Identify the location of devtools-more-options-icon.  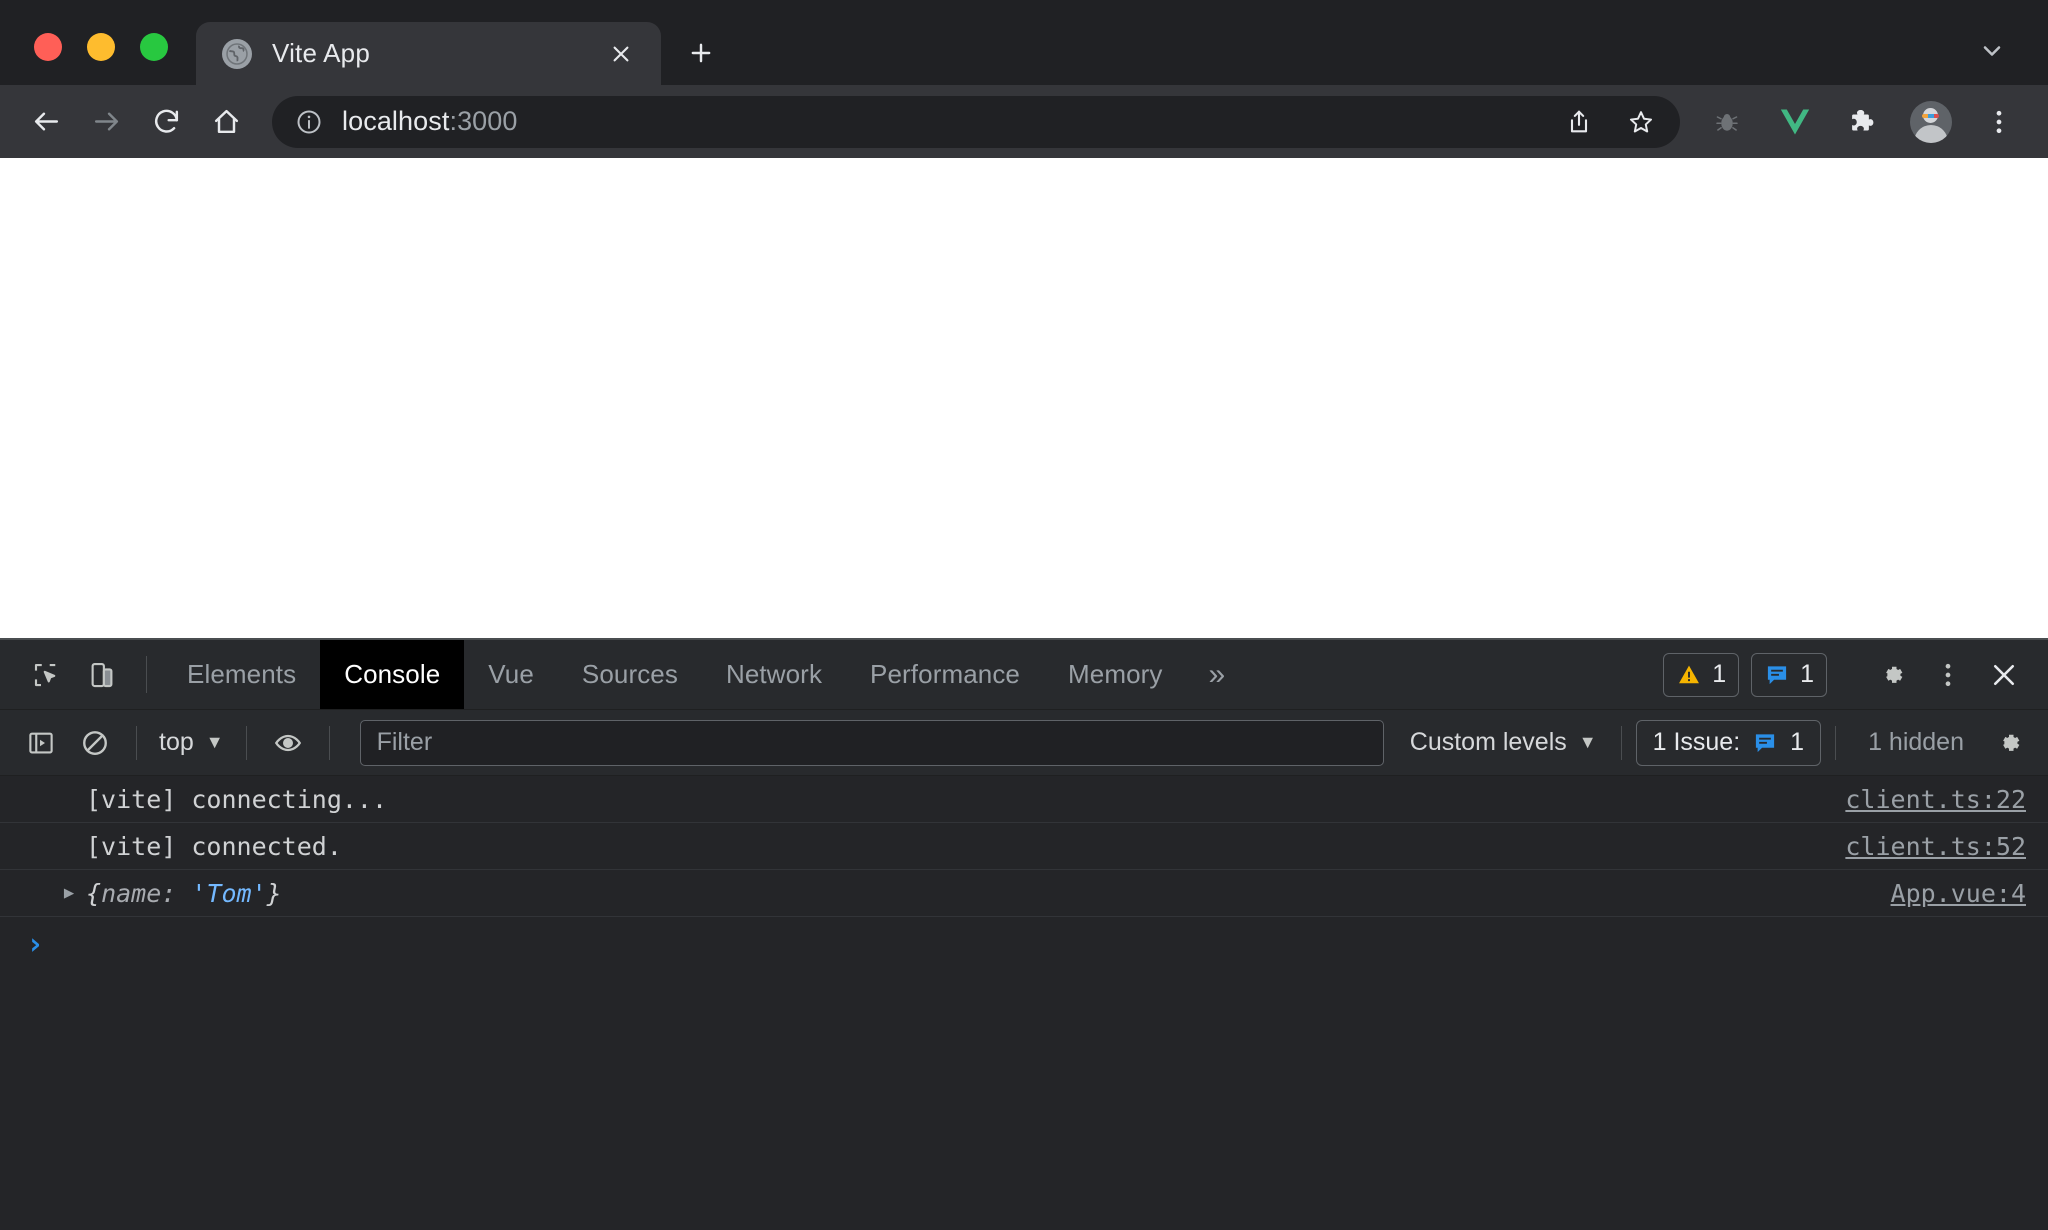
(1948, 675).